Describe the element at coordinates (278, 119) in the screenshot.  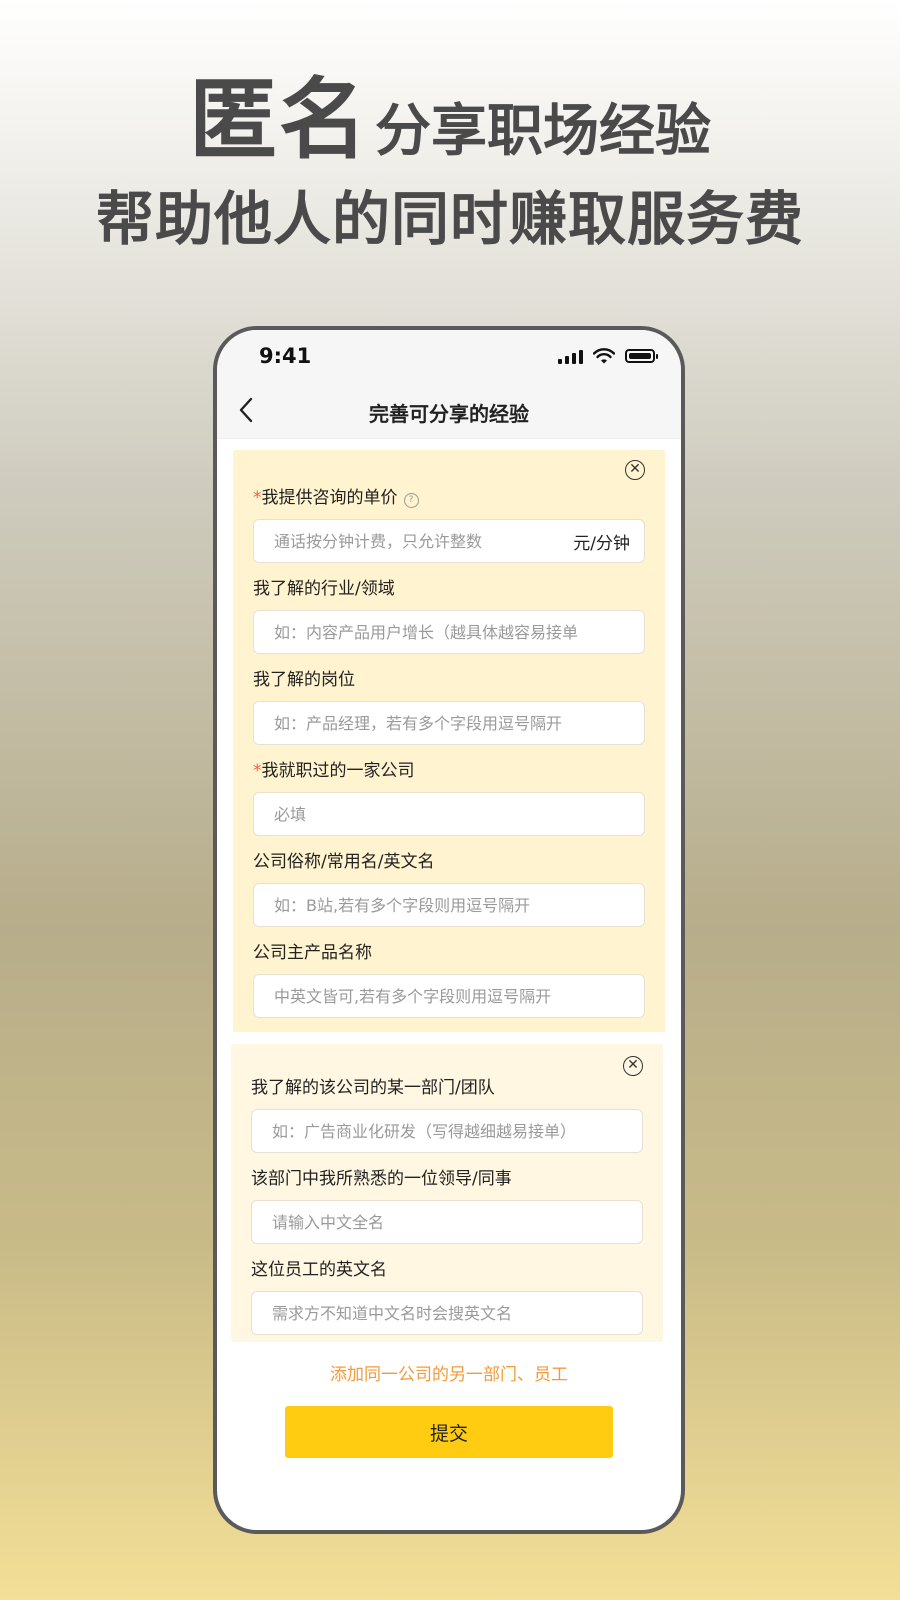
I see `hero-big-text: 匿名` at that location.